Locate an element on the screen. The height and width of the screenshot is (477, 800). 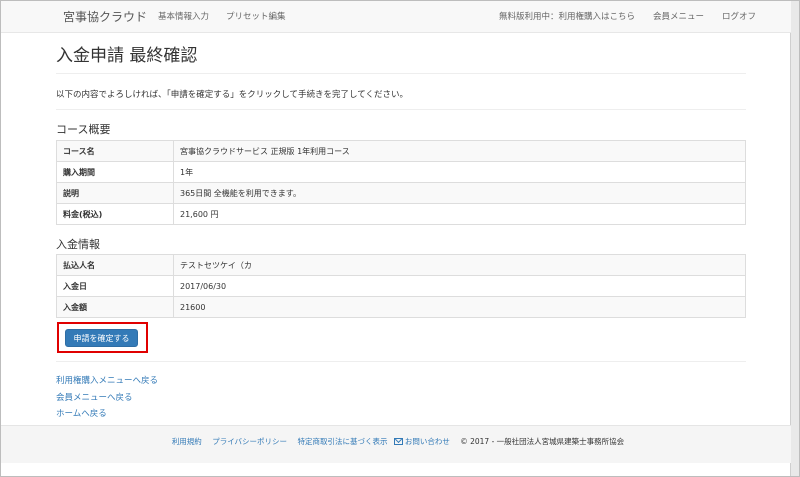
table-row: 入金額 21600 is located at coordinates (401, 307).